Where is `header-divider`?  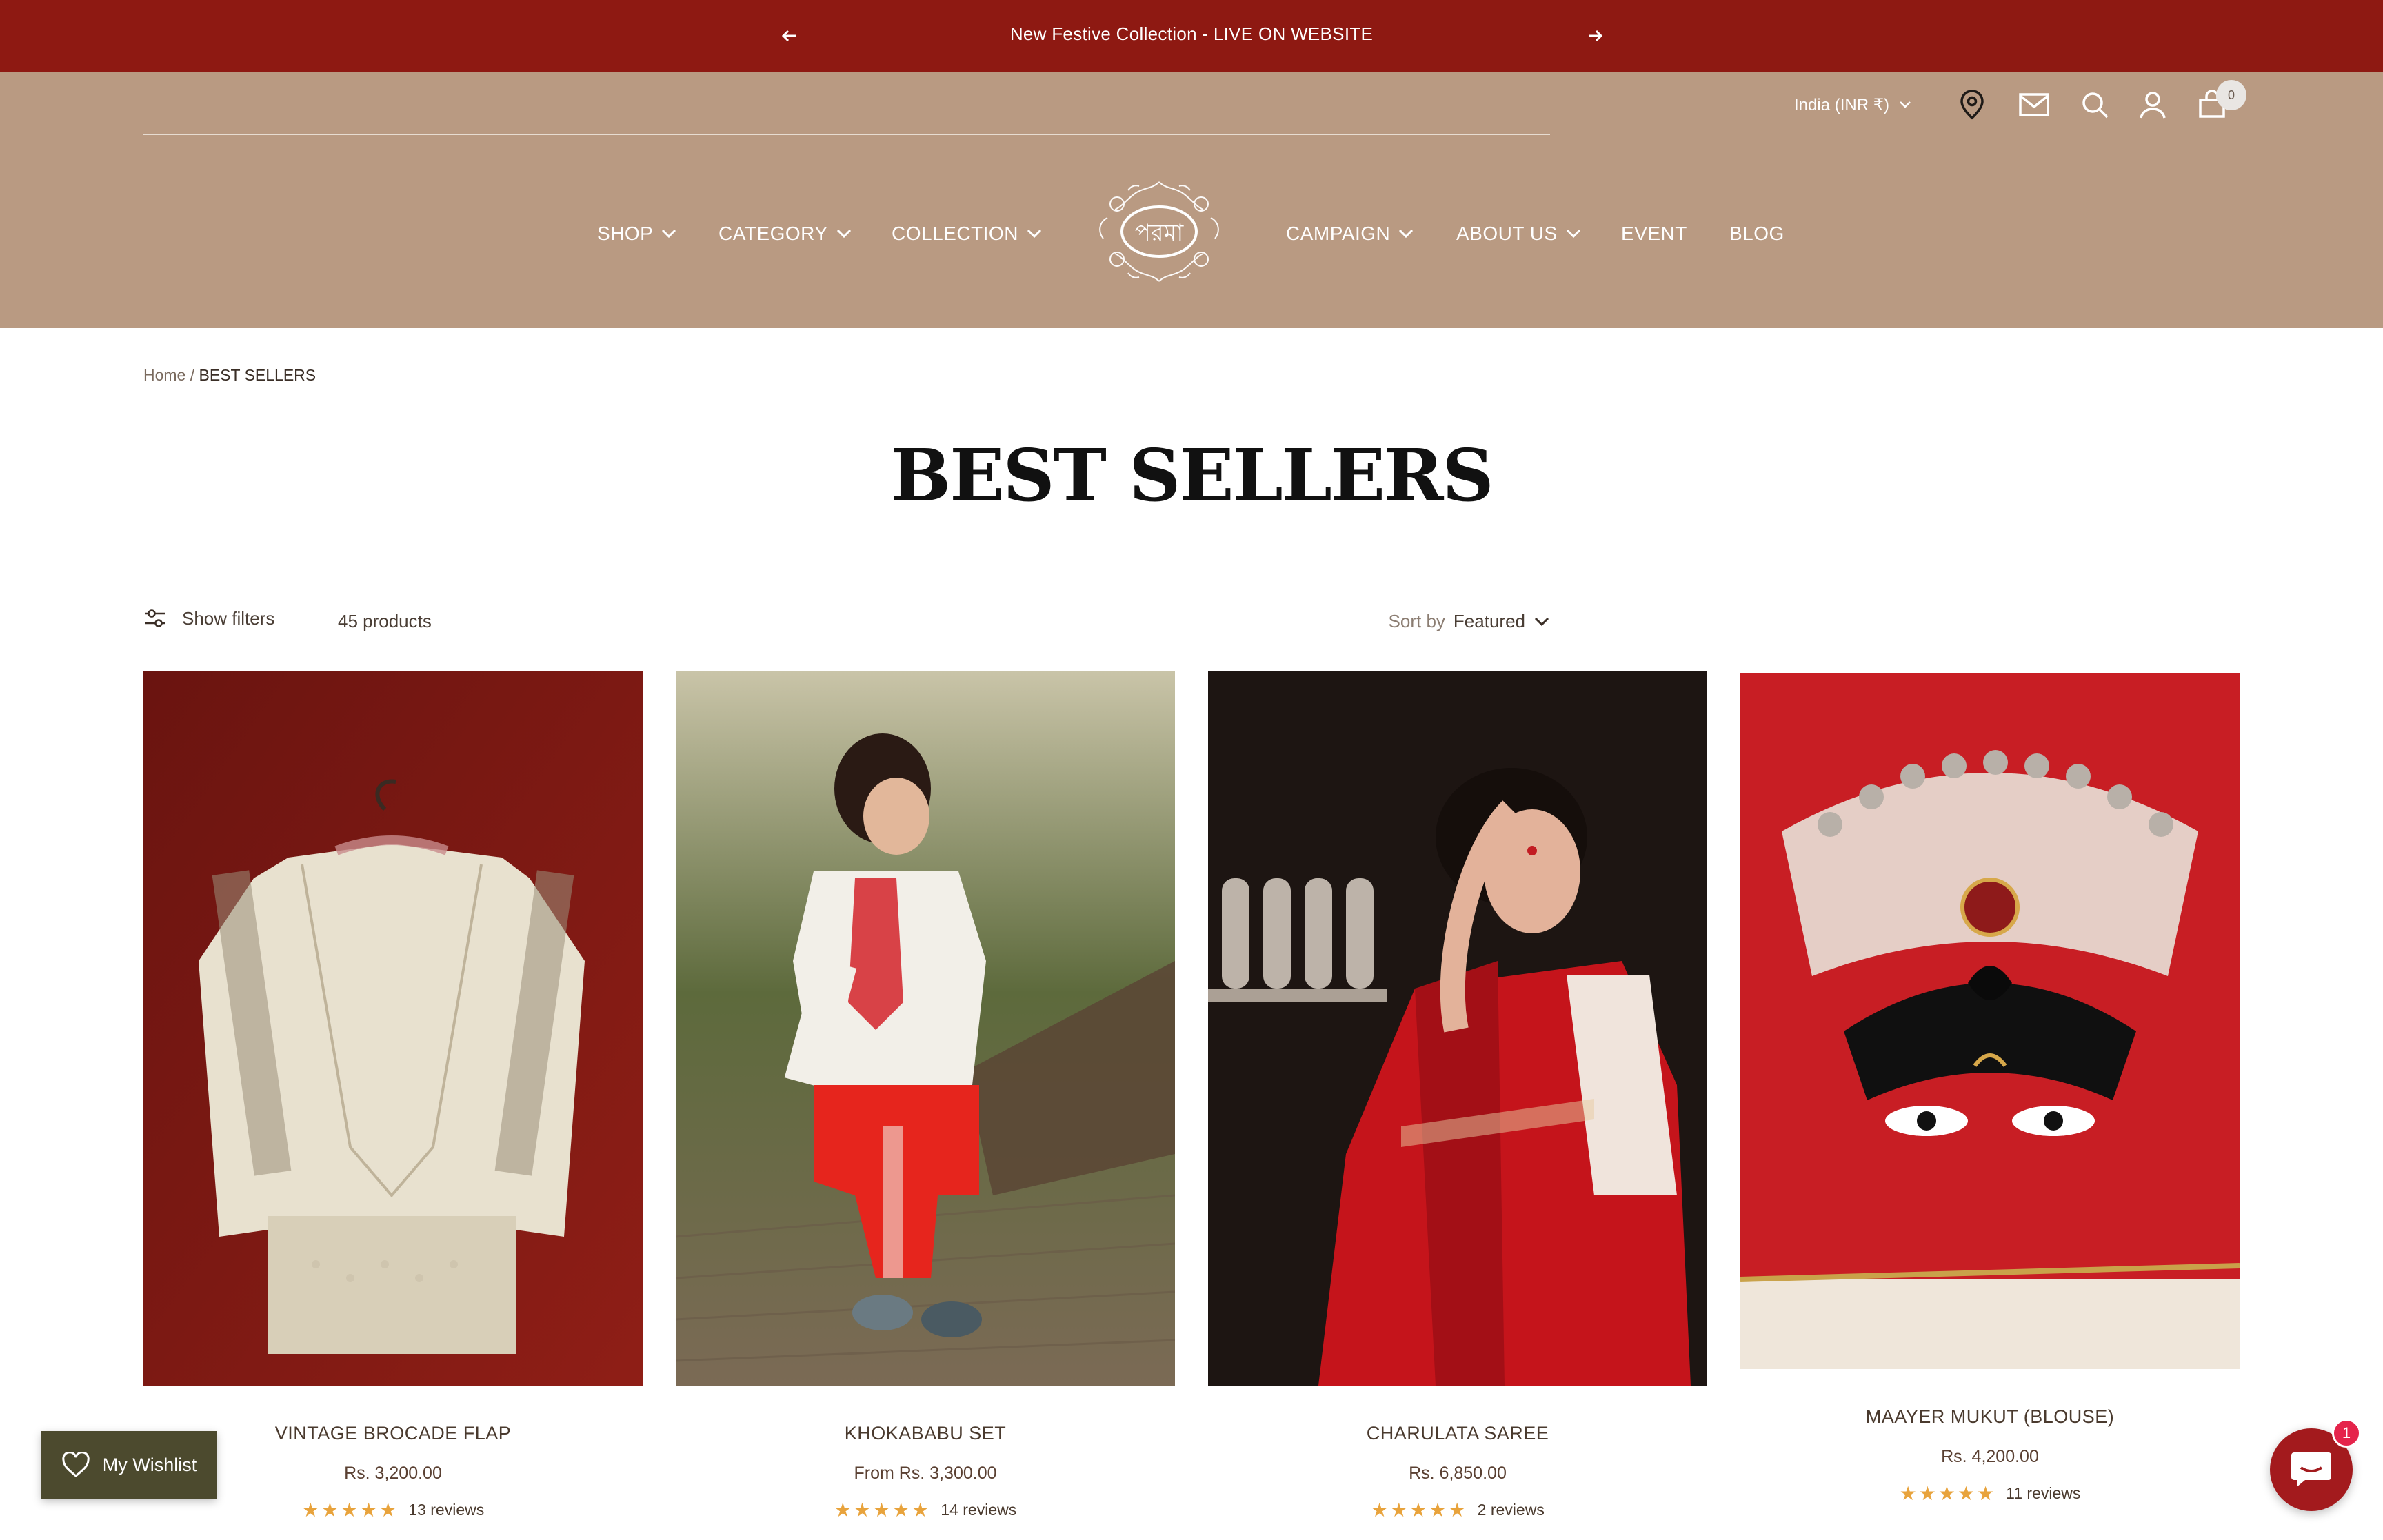 header-divider is located at coordinates (846, 134).